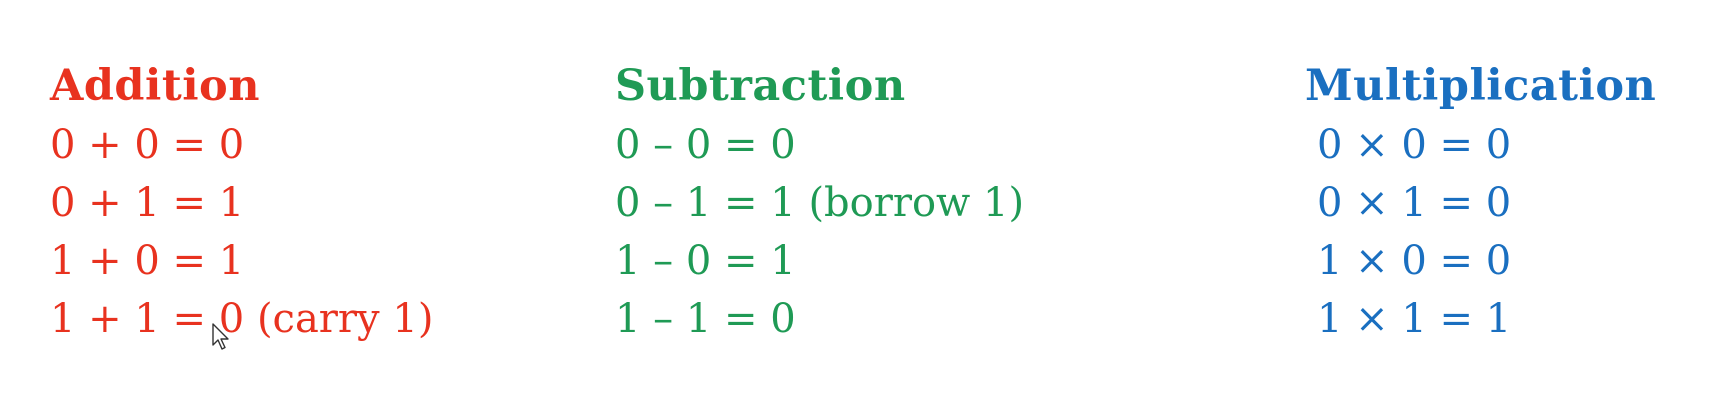  Describe the element at coordinates (705, 261) in the screenshot. I see `subtraction-rule: 1 – 0 = 1` at that location.